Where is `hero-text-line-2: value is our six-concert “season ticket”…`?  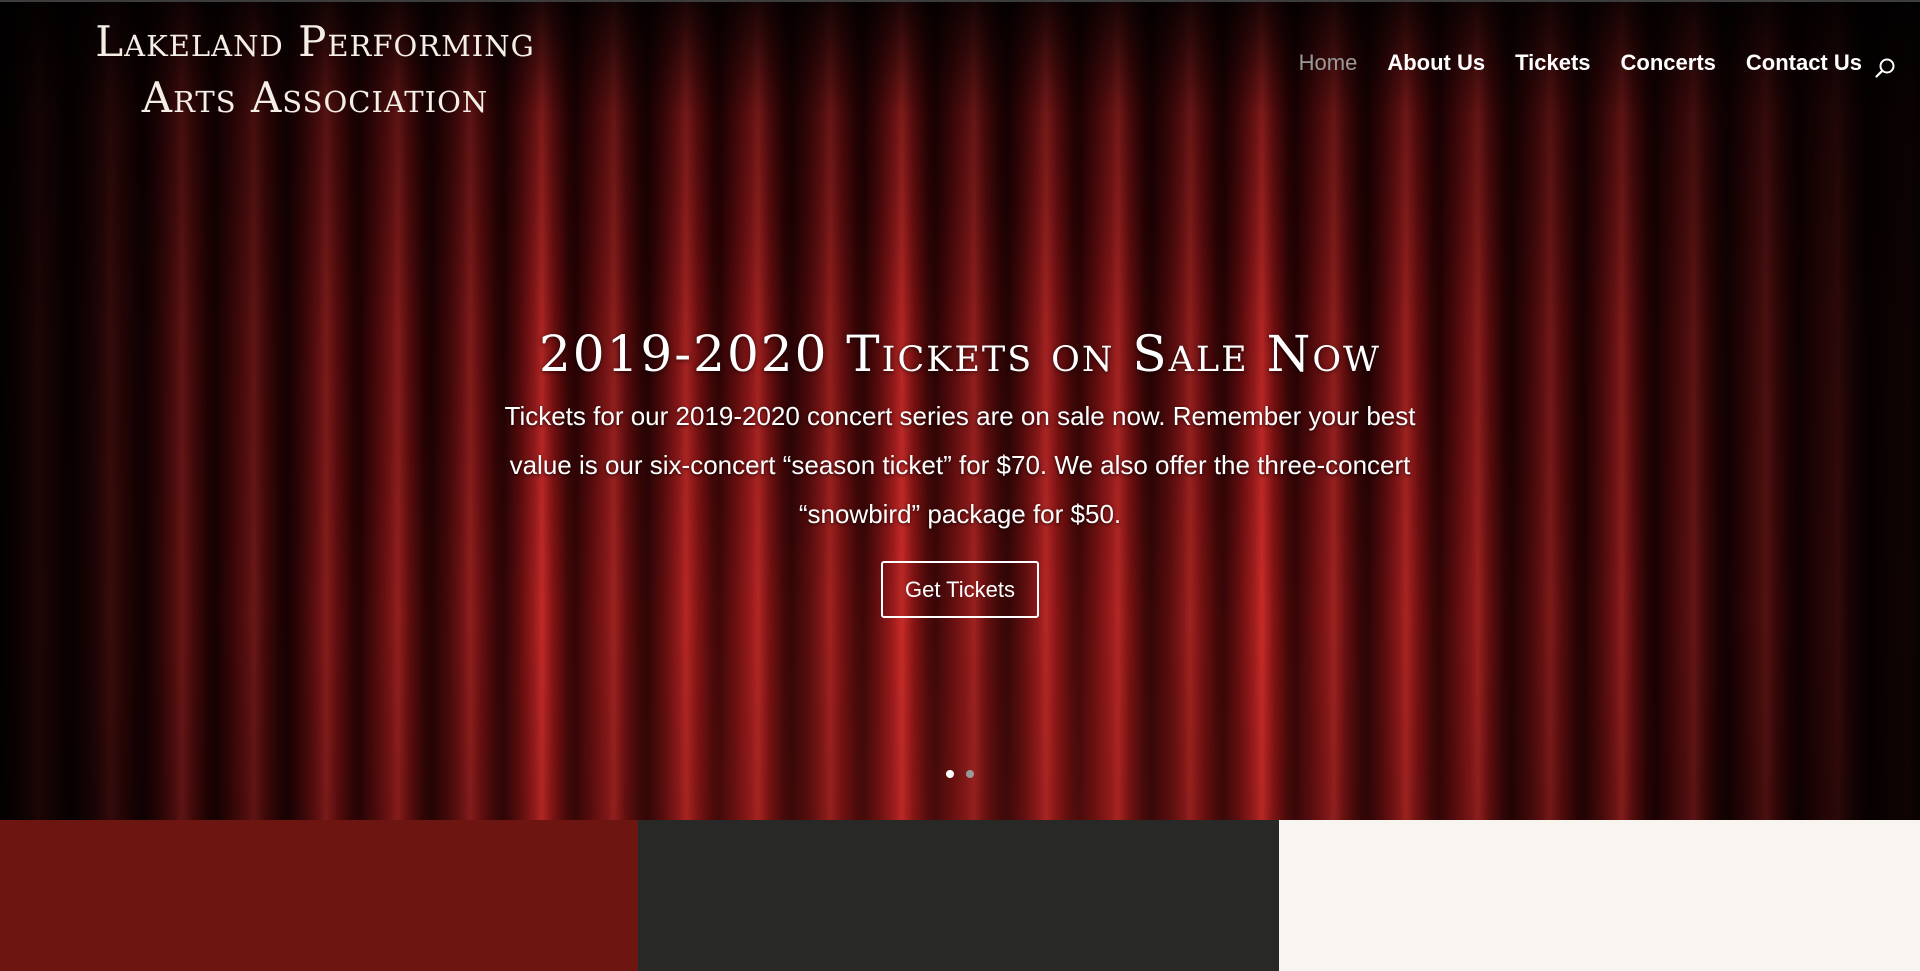
hero-text-line-2: value is our six-concert “season ticket”… is located at coordinates (960, 465).